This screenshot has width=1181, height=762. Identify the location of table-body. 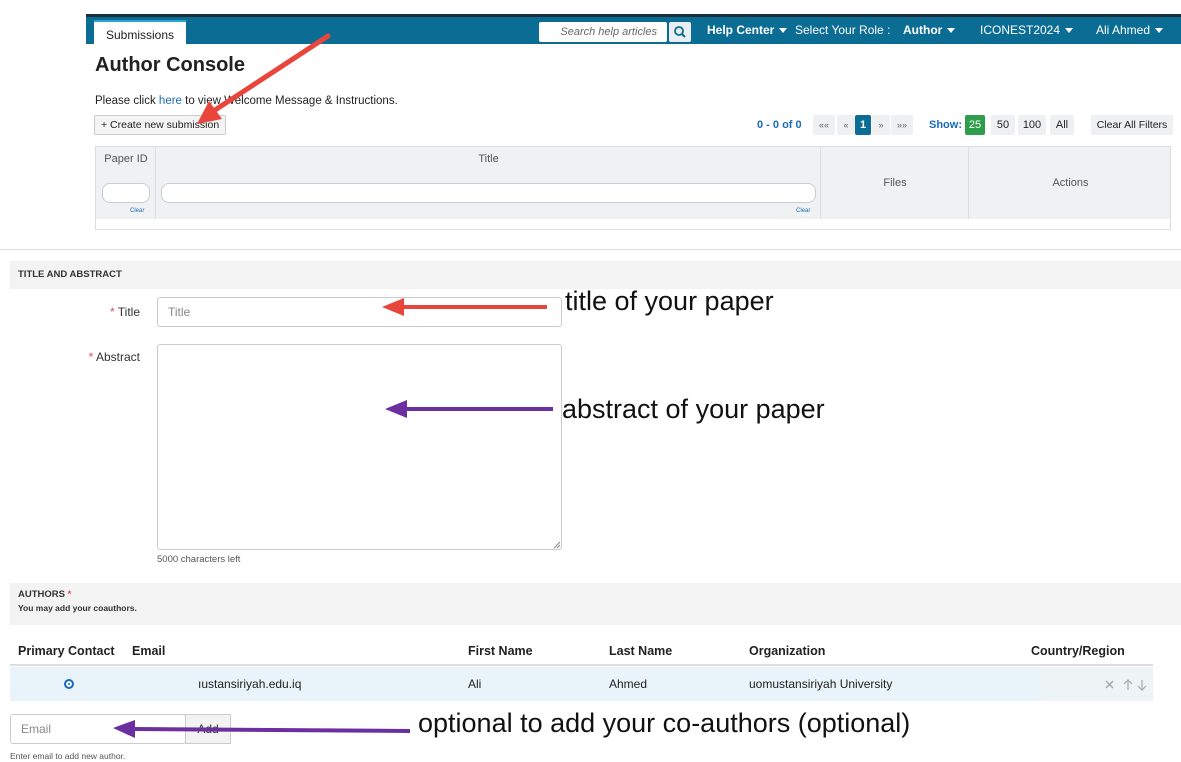
(633, 224).